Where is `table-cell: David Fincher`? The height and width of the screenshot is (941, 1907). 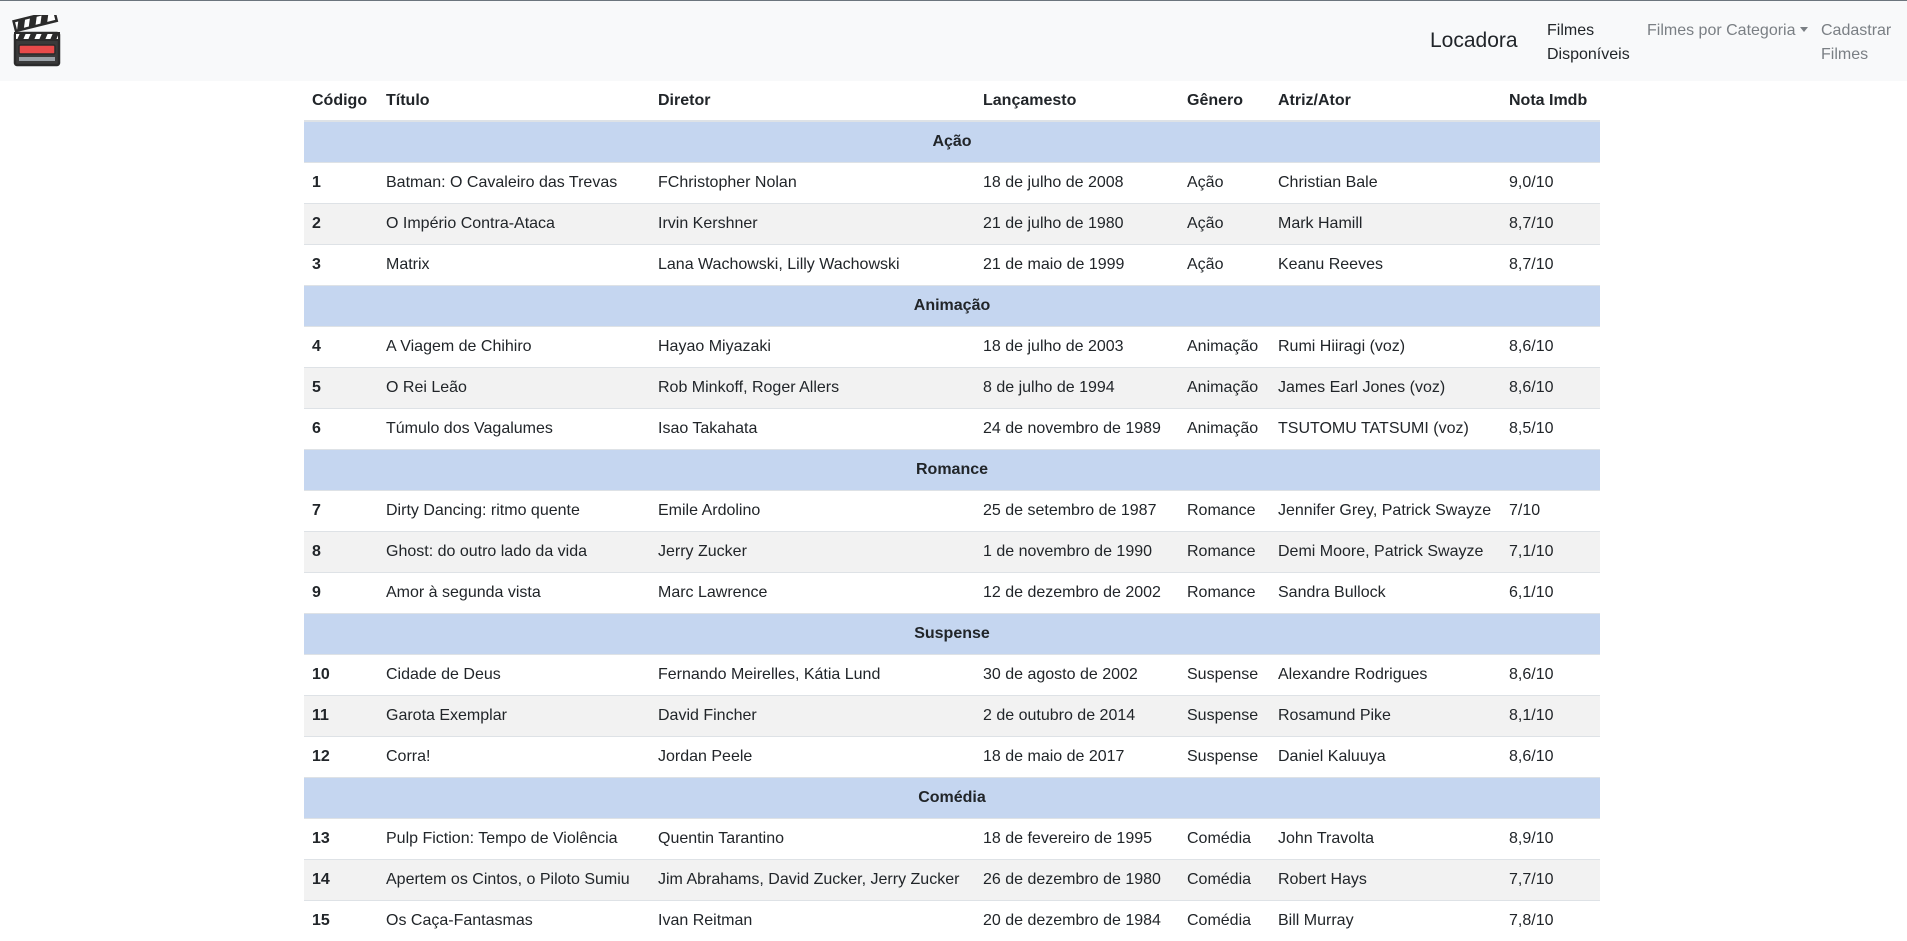
table-cell: David Fincher is located at coordinates (812, 715).